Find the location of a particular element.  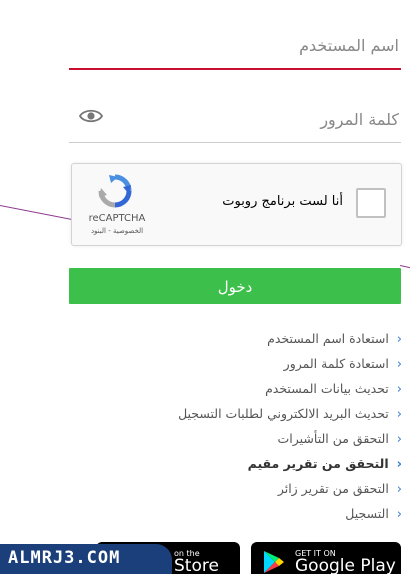

link-update-email: ‹ تحديث البريد الالكتروني لطلبات التسجيل is located at coordinates (237, 413).